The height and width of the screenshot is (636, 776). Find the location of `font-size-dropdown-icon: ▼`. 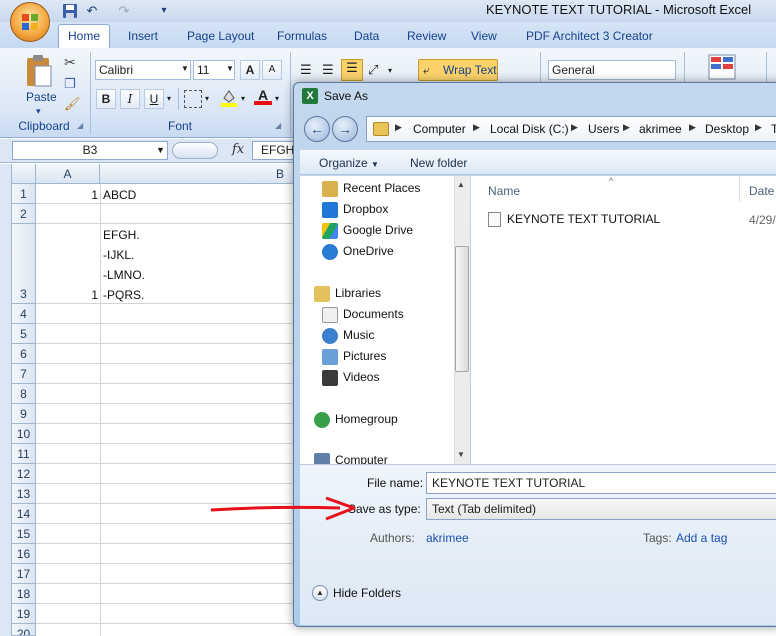

font-size-dropdown-icon: ▼ is located at coordinates (230, 68).